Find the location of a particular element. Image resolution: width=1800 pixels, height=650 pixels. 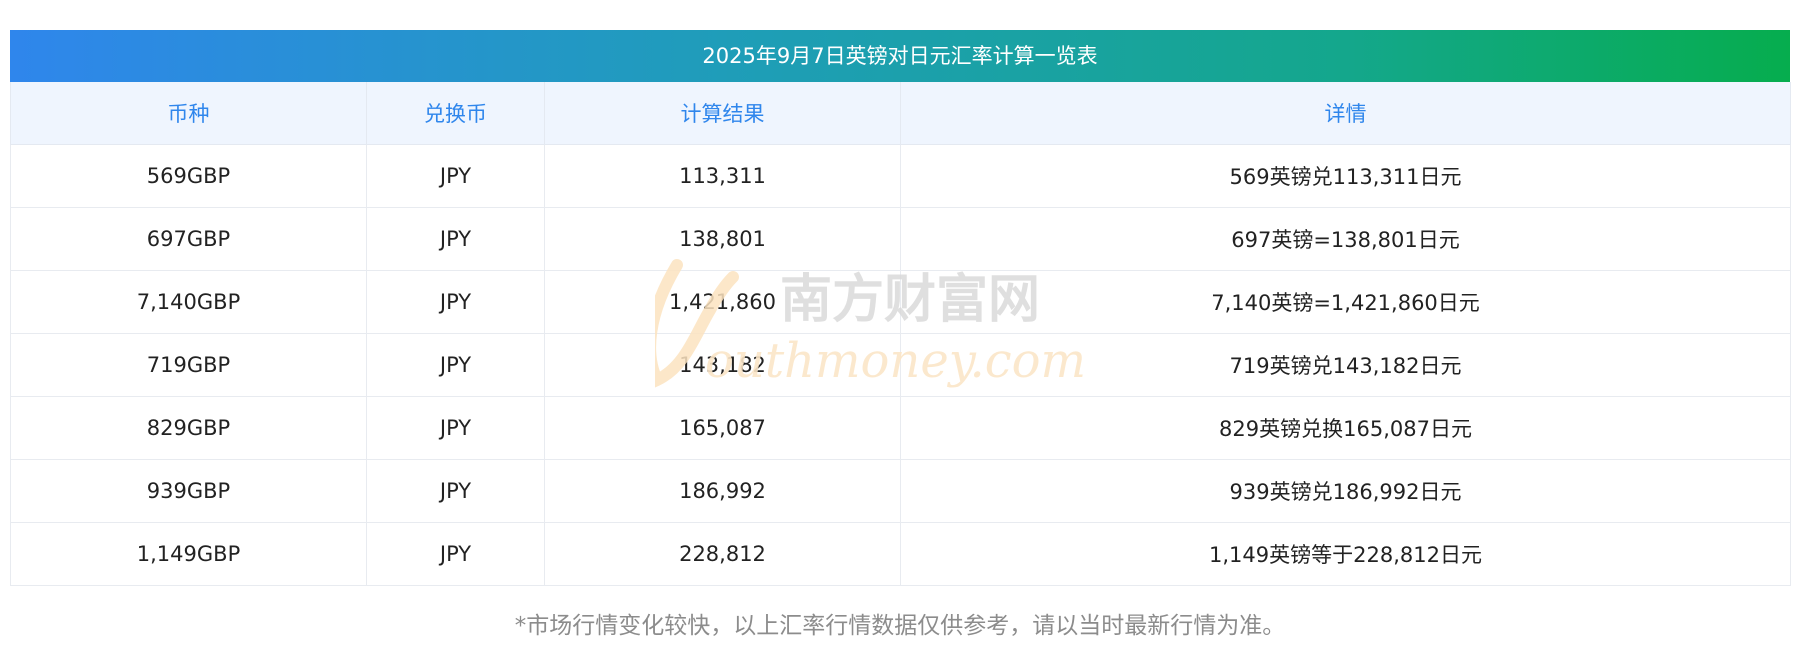

cell-currency: 569GBP is located at coordinates (188, 176).